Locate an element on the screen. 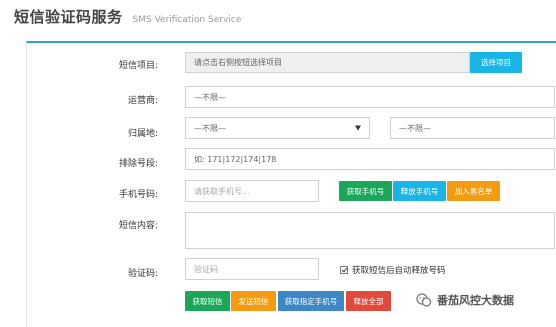 This screenshot has height=327, width=556. get-sms-button: 获取短信 is located at coordinates (207, 301).